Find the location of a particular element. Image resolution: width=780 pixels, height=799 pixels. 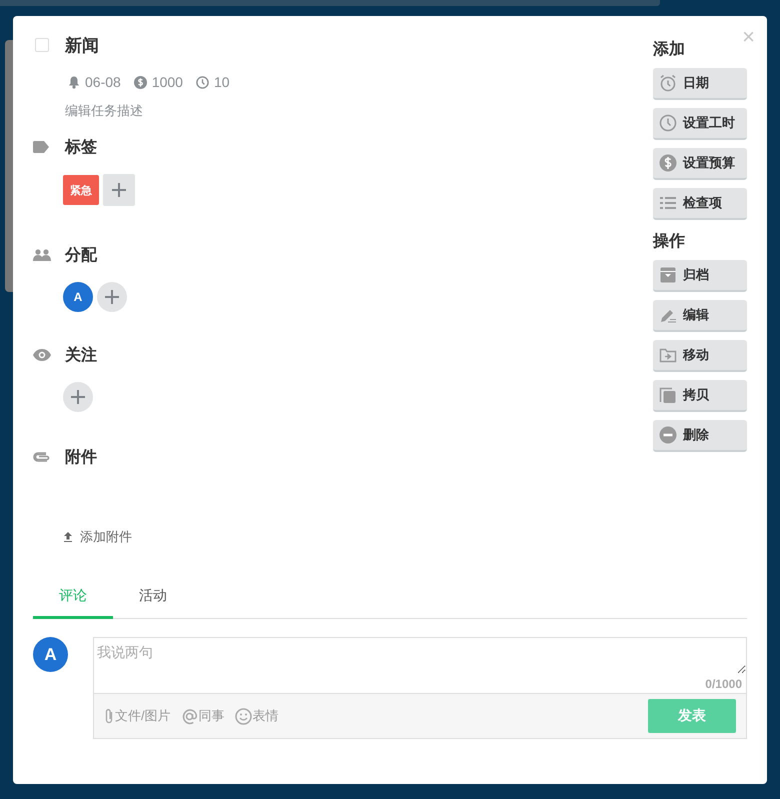

bell-icon is located at coordinates (74, 82).